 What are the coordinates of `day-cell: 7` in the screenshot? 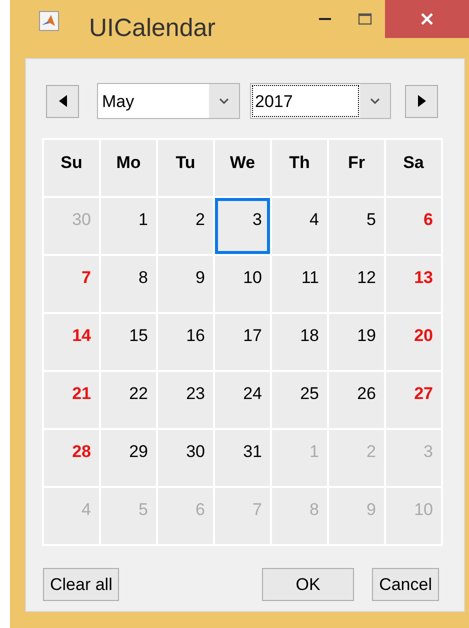 It's located at (71, 284).